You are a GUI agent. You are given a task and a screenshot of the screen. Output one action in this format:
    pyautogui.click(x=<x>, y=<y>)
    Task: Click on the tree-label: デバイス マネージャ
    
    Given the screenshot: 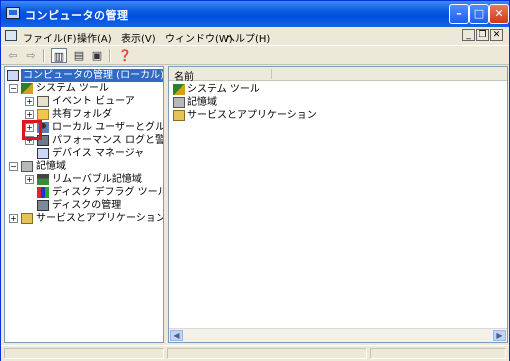 What is the action you would take?
    pyautogui.click(x=98, y=153)
    